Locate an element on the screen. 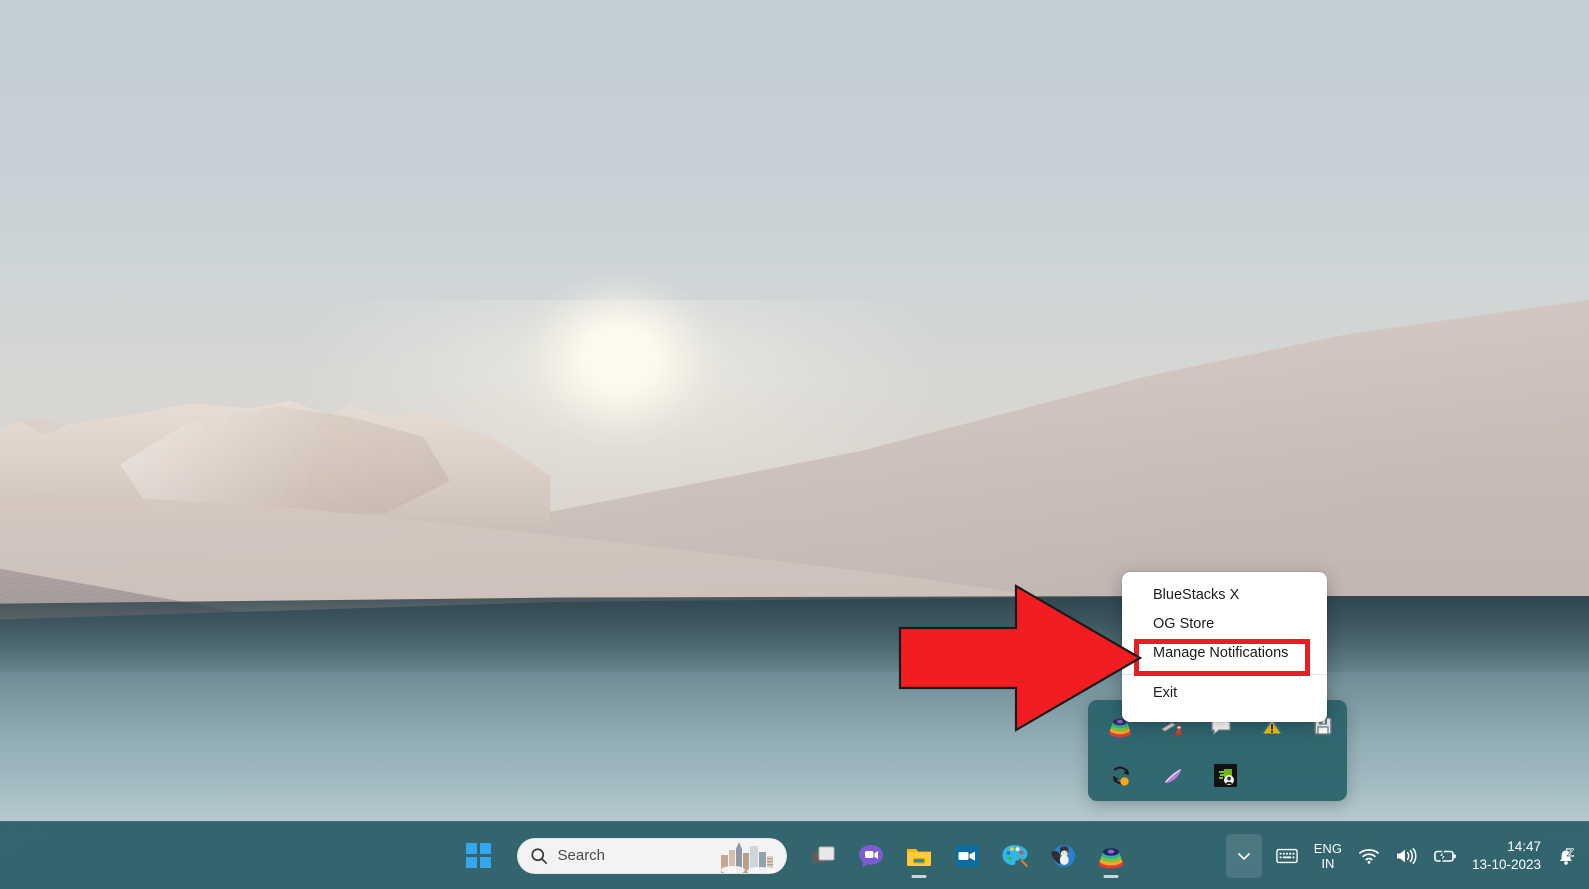 The height and width of the screenshot is (889, 1589). tray-icon-sync-refresh is located at coordinates (1121, 776).